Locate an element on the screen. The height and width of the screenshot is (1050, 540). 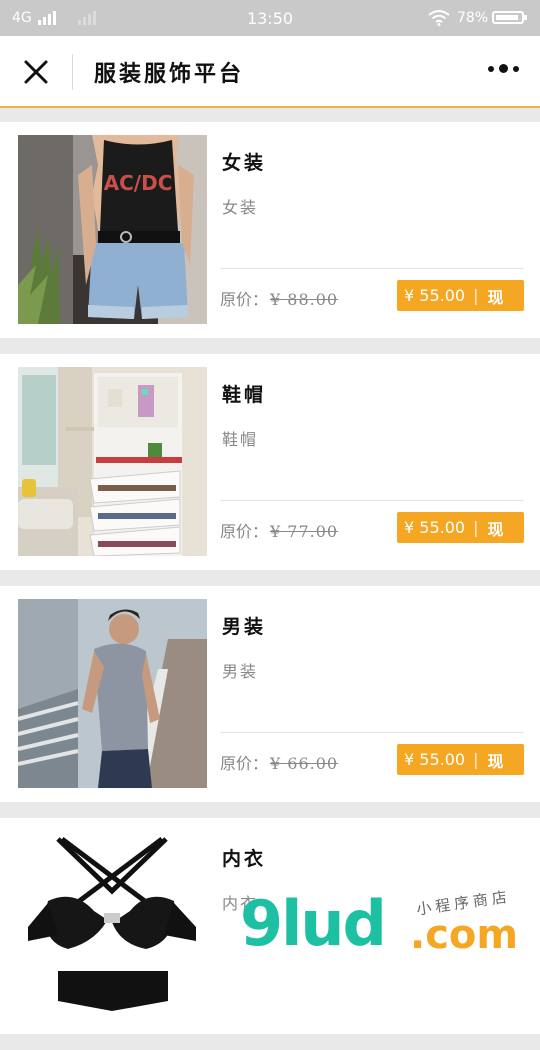
product-name: 男装 is located at coordinates (244, 627).